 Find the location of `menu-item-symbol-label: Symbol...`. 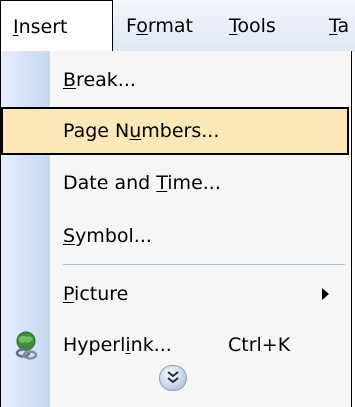

menu-item-symbol-label: Symbol... is located at coordinates (107, 236).